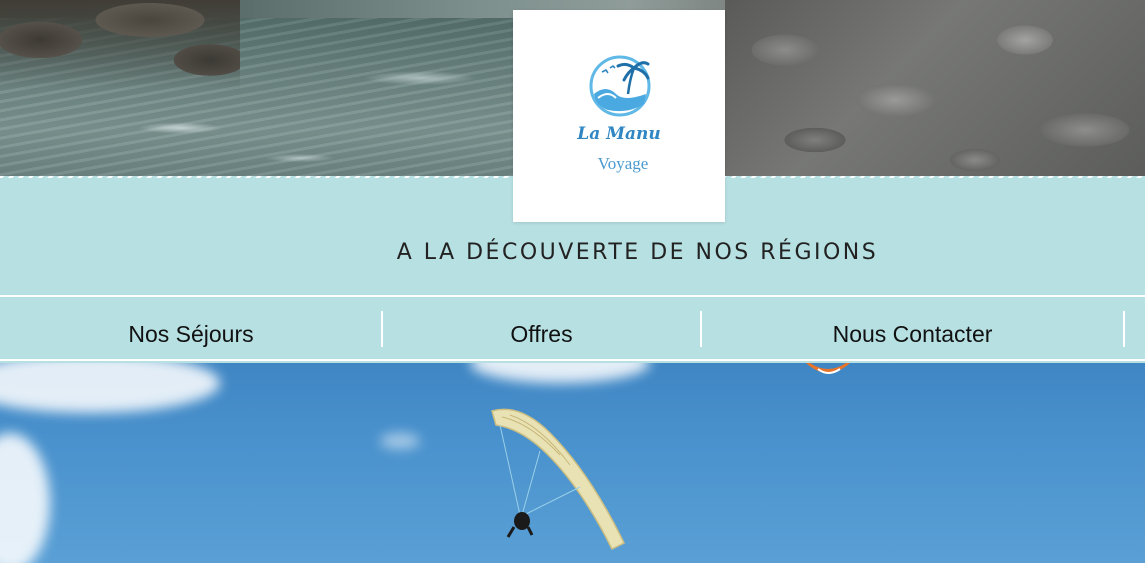  Describe the element at coordinates (558, 479) in the screenshot. I see `paraglider` at that location.